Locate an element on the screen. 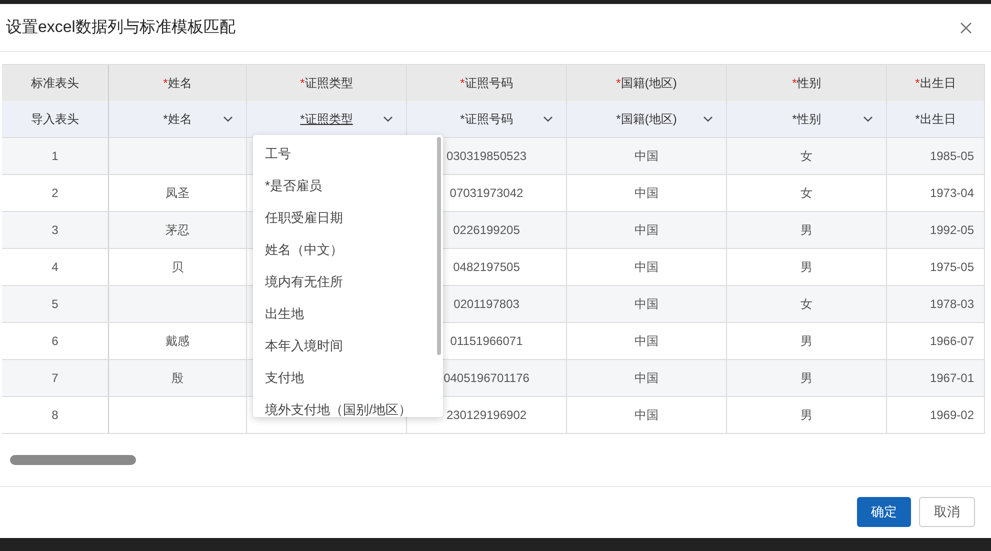 The height and width of the screenshot is (551, 991). header-select: *性别 is located at coordinates (807, 119).